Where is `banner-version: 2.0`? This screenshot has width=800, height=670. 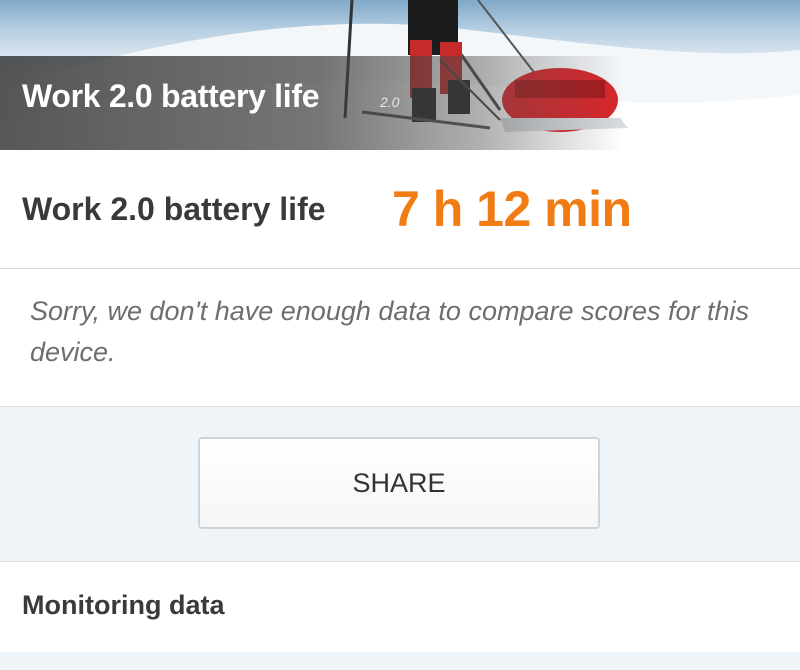
banner-version: 2.0 is located at coordinates (390, 102).